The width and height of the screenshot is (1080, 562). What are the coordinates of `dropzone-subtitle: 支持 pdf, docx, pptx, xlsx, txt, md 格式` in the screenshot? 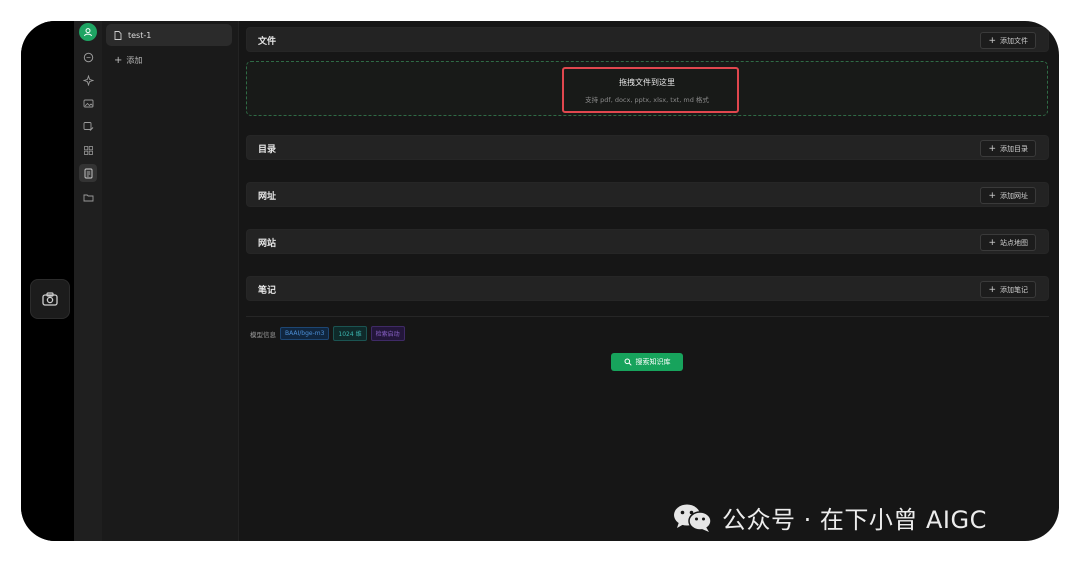 It's located at (647, 100).